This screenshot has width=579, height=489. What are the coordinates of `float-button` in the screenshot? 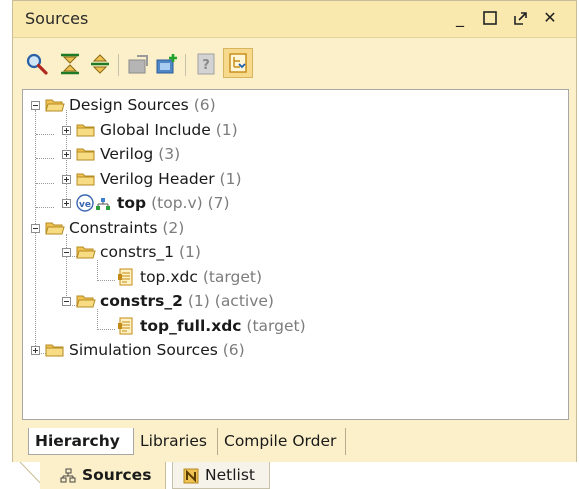 It's located at (520, 18).